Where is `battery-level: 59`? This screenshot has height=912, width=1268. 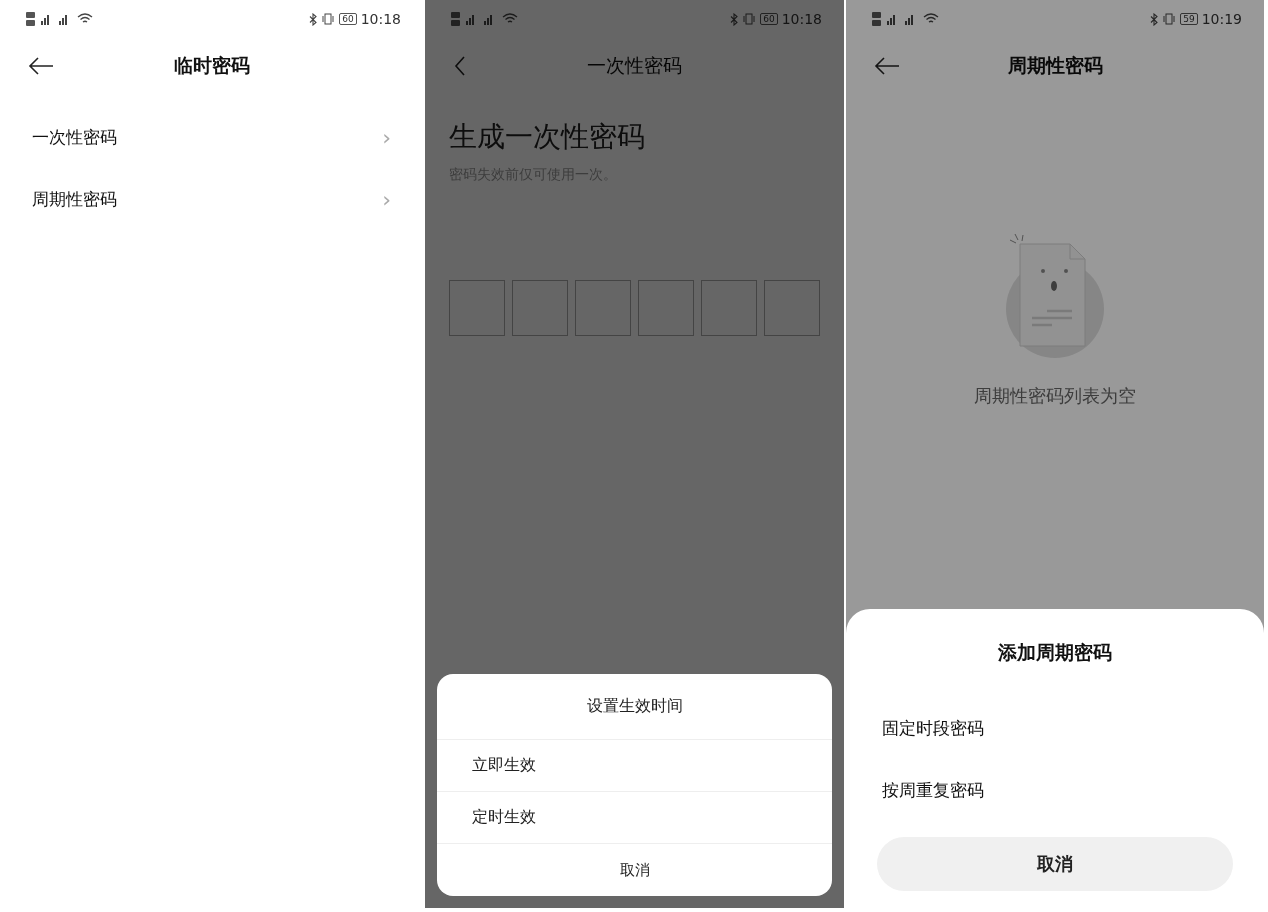 battery-level: 59 is located at coordinates (1189, 19).